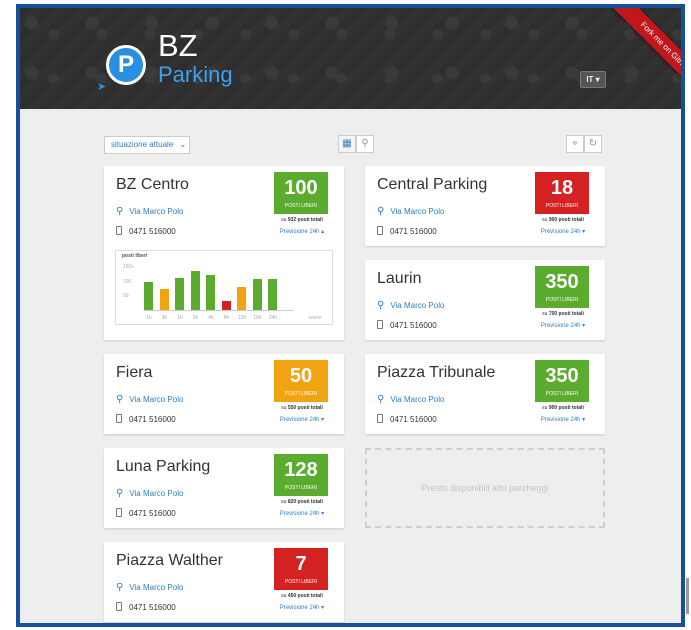 This screenshot has width=691, height=630. Describe the element at coordinates (562, 376) in the screenshot. I see `free-spaces-count: 350` at that location.